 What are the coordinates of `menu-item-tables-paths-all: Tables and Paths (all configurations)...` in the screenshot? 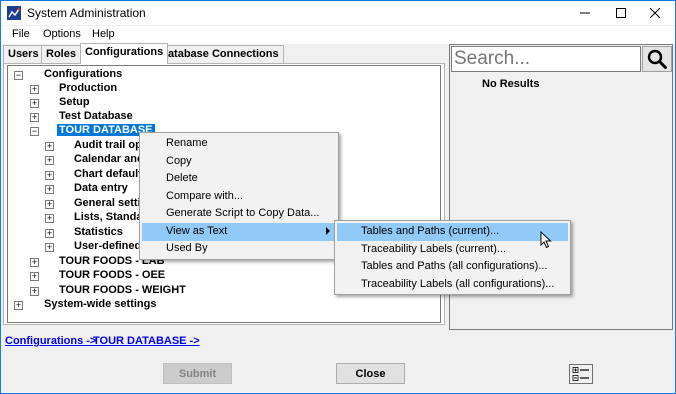 It's located at (452, 267).